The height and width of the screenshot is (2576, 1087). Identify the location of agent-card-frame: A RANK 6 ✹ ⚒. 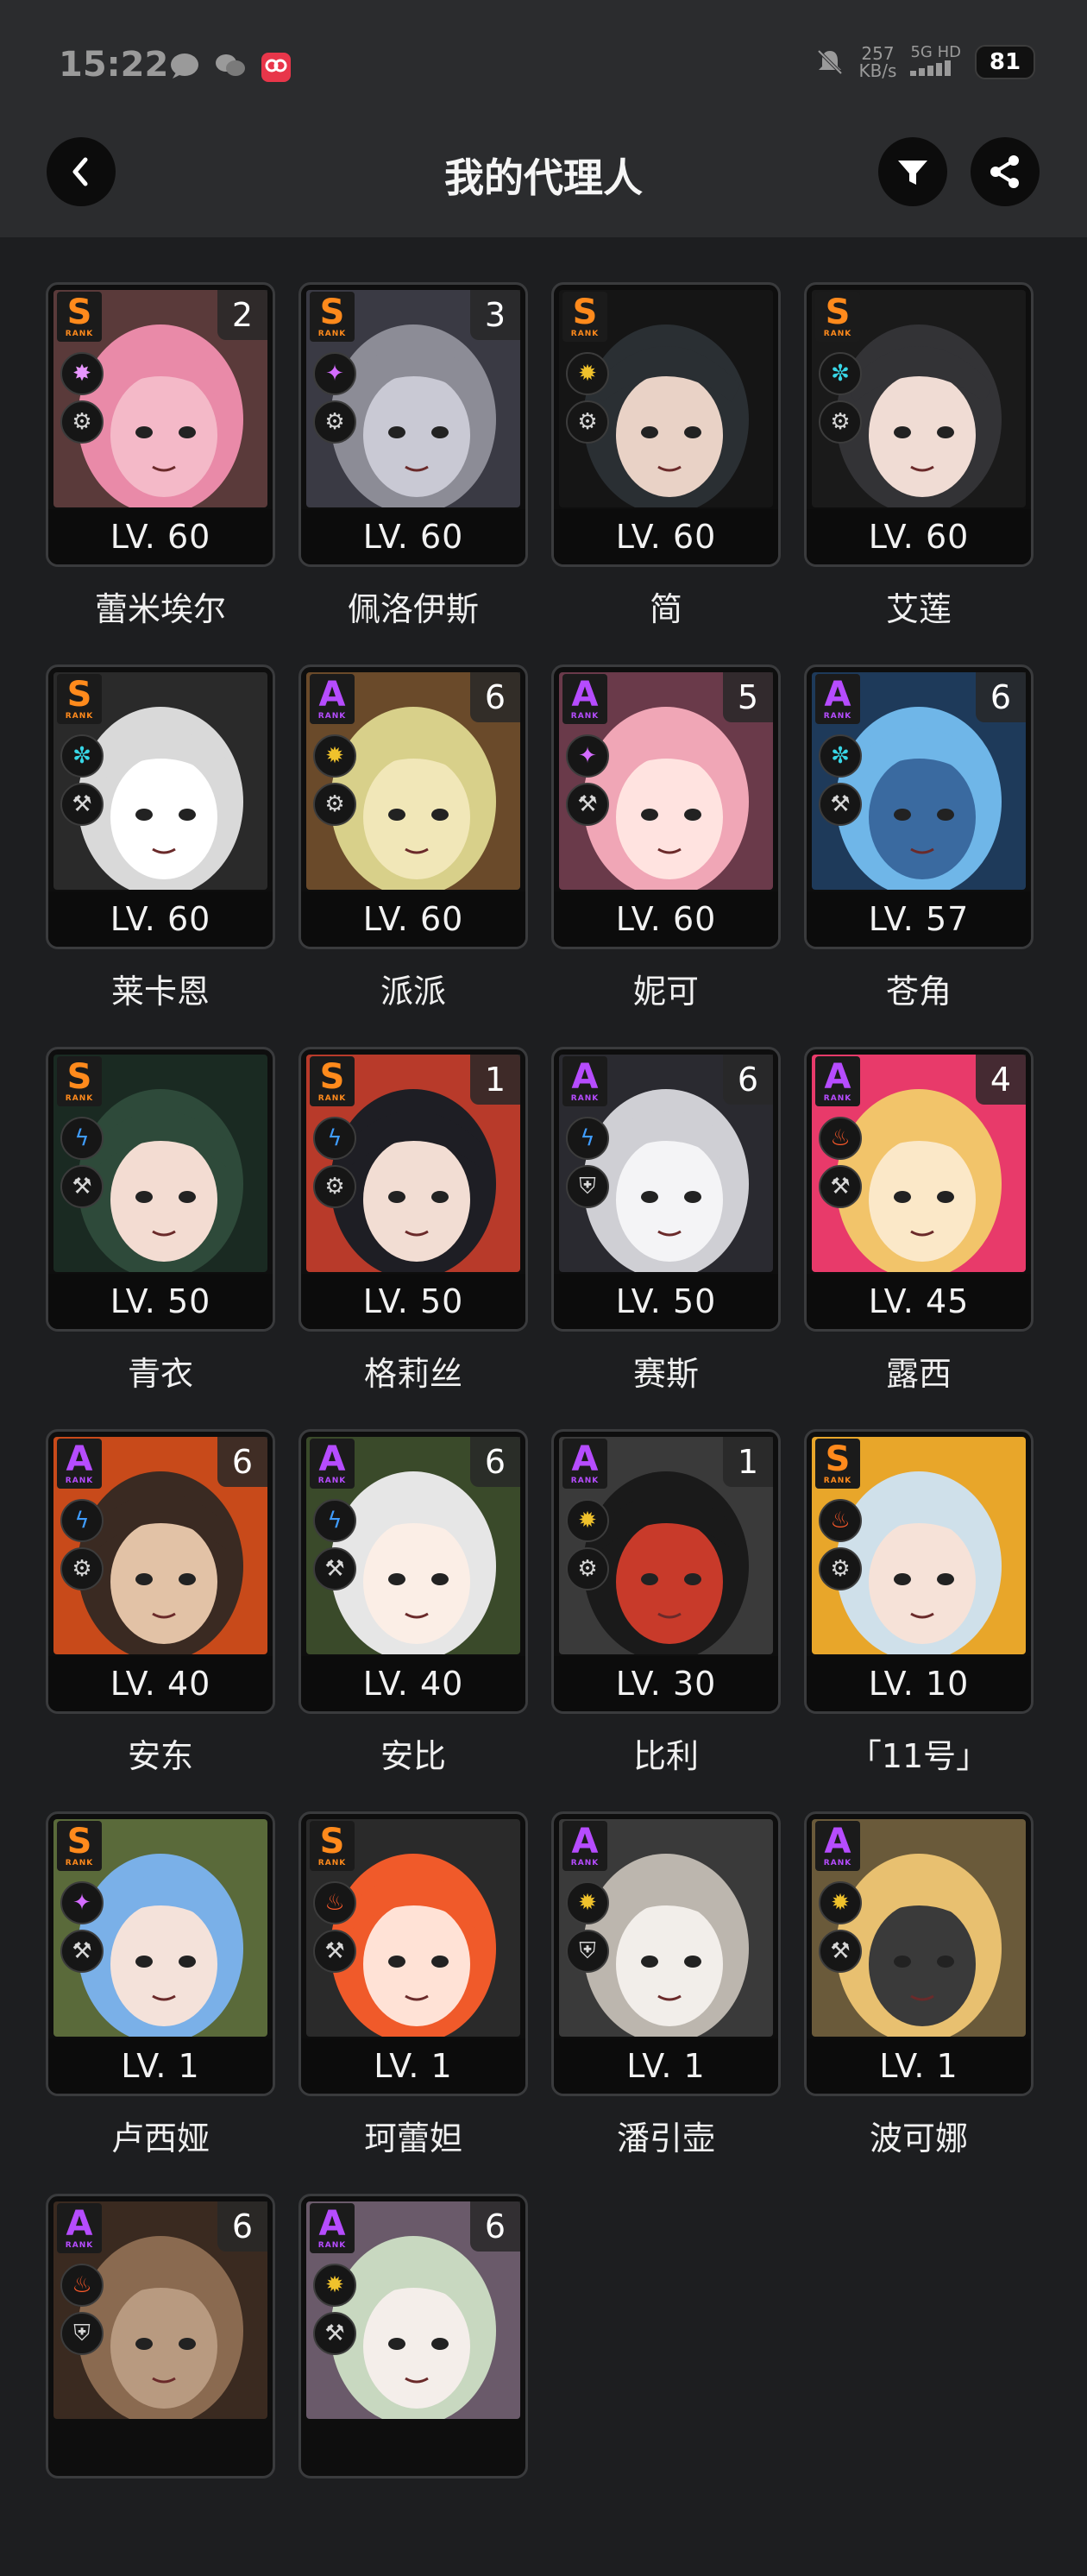
(413, 2336).